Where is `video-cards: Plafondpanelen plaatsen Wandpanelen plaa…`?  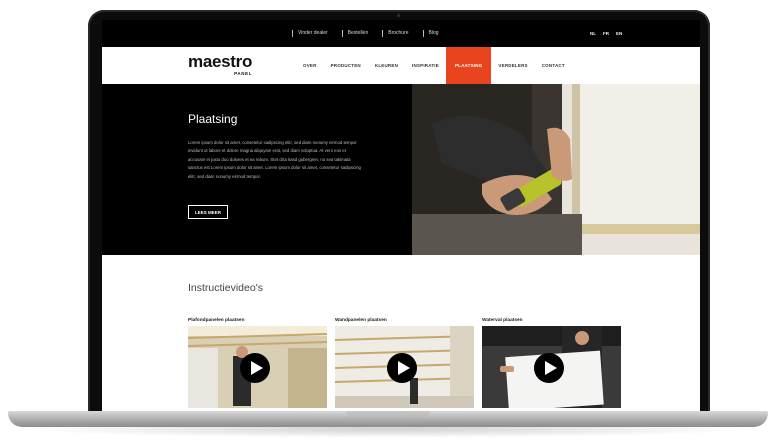 video-cards: Plafondpanelen plaatsen Wandpanelen plaa… is located at coordinates (404, 362).